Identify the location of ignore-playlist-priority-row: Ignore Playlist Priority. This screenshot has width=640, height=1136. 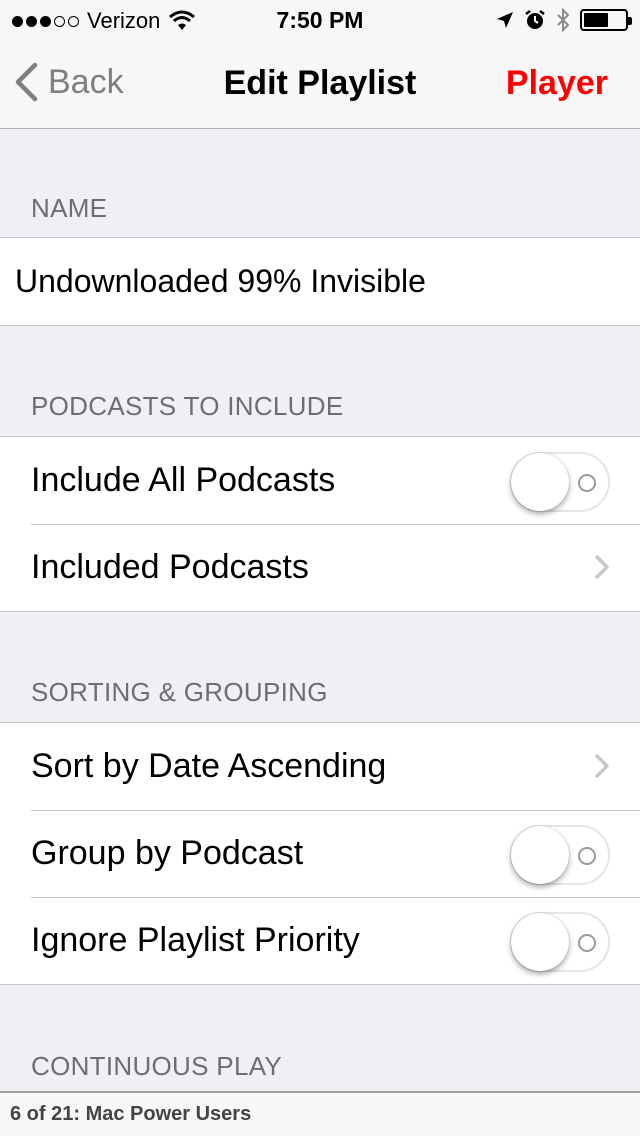
(320, 940).